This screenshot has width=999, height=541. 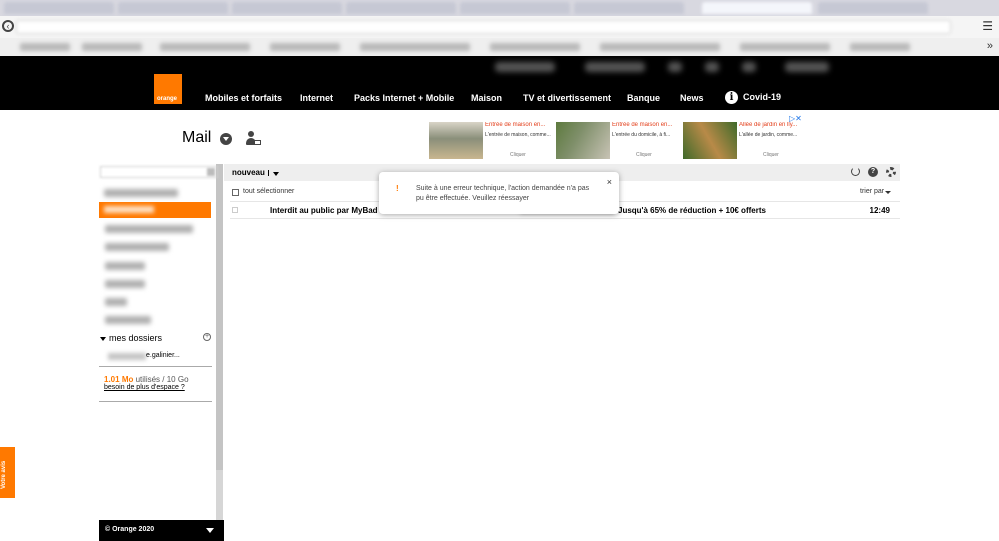 What do you see at coordinates (879, 210) in the screenshot?
I see `message-time: 12:49` at bounding box center [879, 210].